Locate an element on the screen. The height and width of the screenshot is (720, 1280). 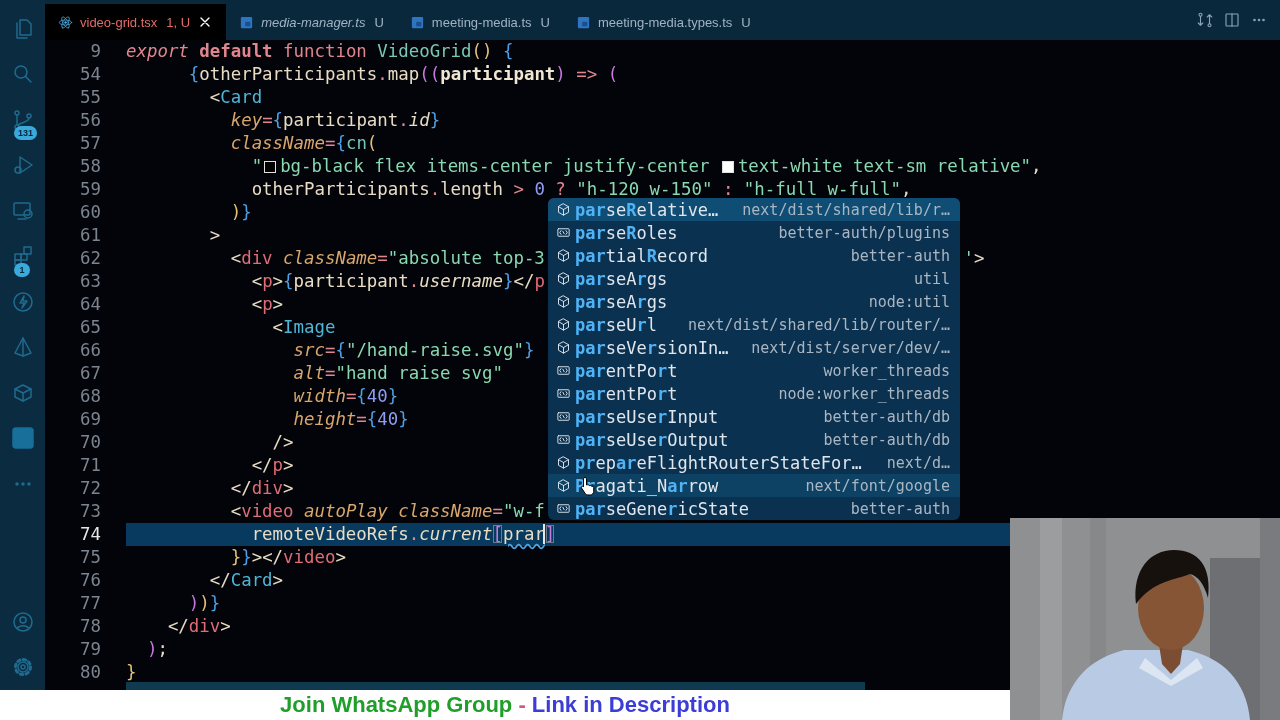
line-number: 62 is located at coordinates (90, 258).